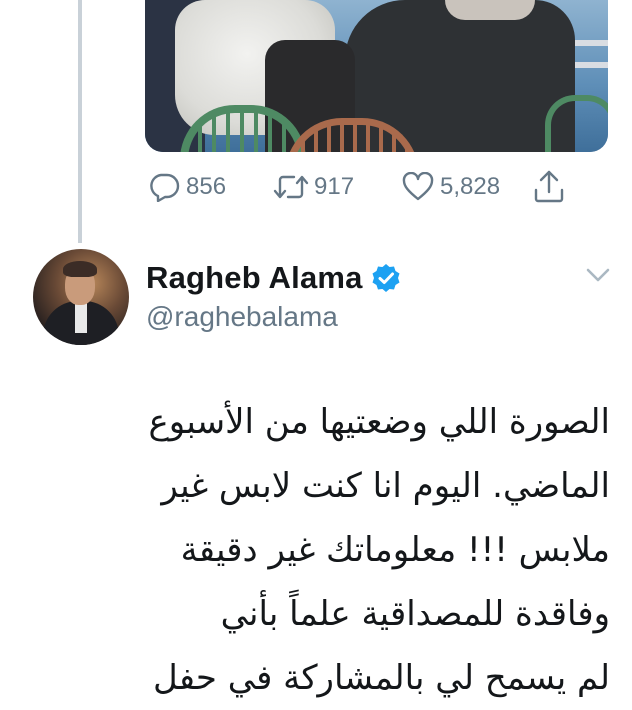 The image size is (632, 710). I want to click on photo-green-chair-right, so click(576, 123).